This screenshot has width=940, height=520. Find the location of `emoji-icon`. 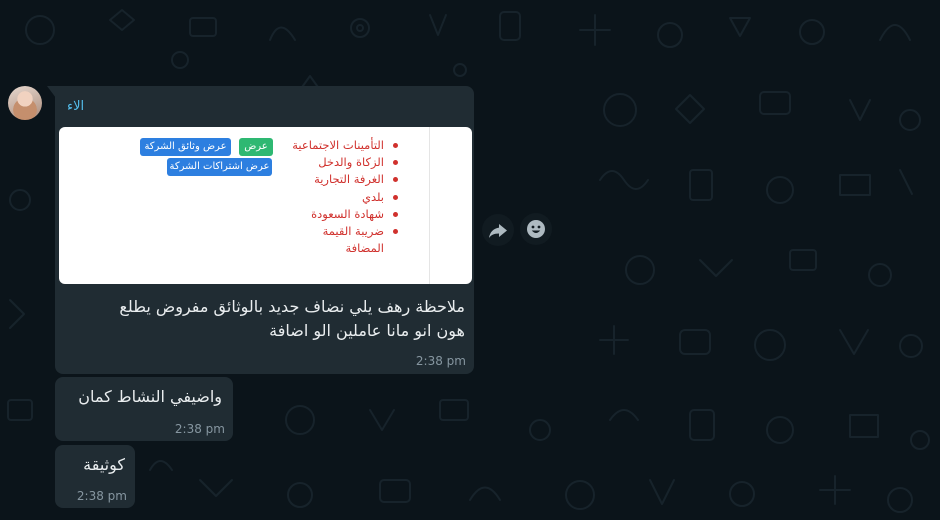

emoji-icon is located at coordinates (536, 229).